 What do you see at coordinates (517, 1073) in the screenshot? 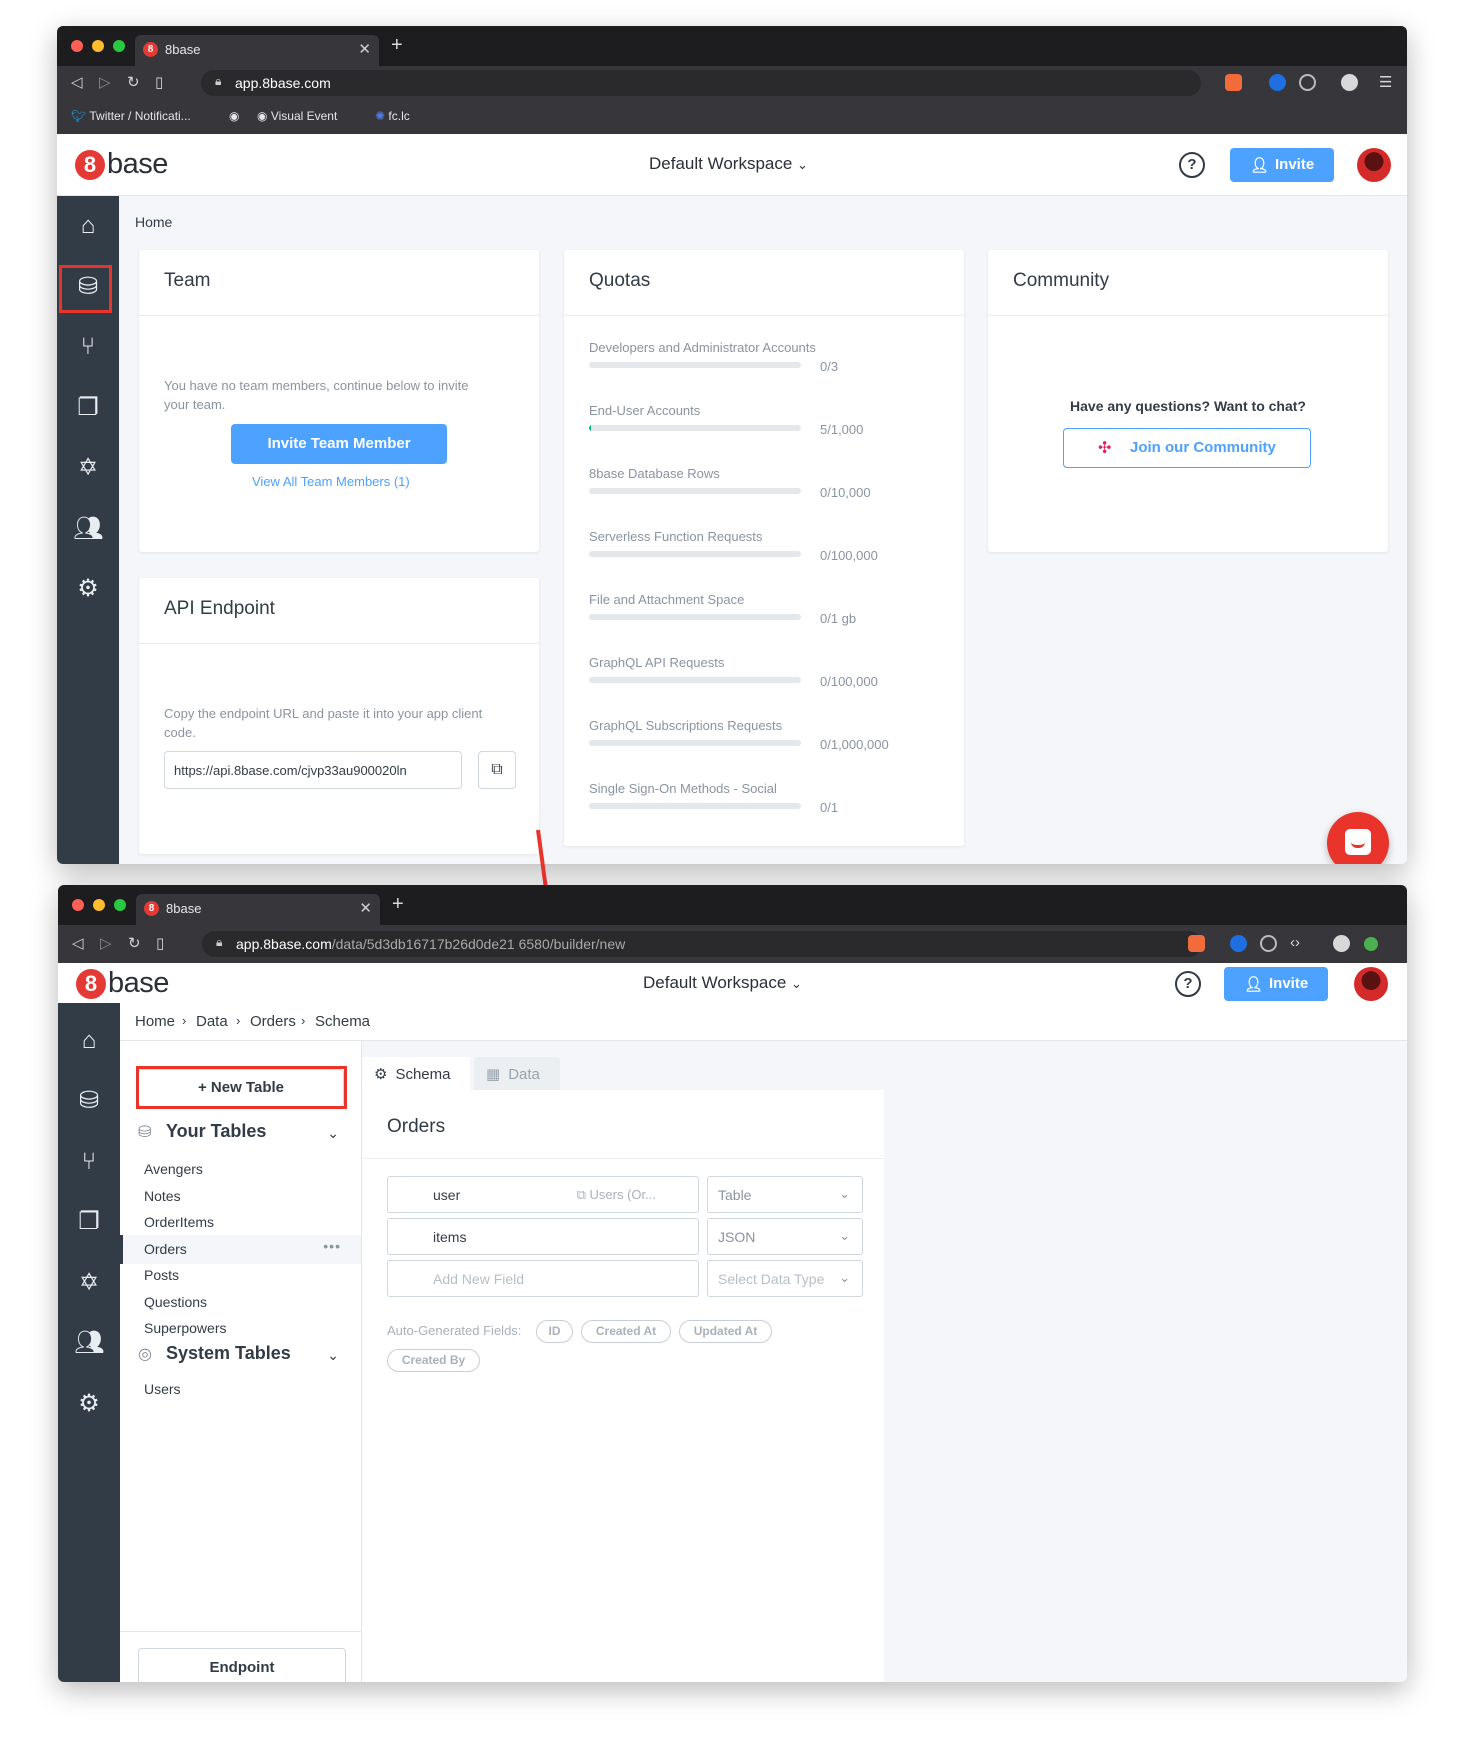
I see `tab-data: ▦ Data` at bounding box center [517, 1073].